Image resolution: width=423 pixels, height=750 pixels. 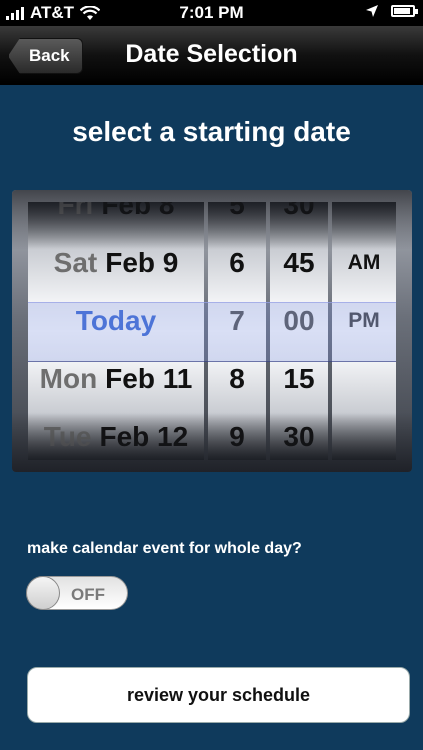 I want to click on page-title: Date Selection, so click(x=211, y=54).